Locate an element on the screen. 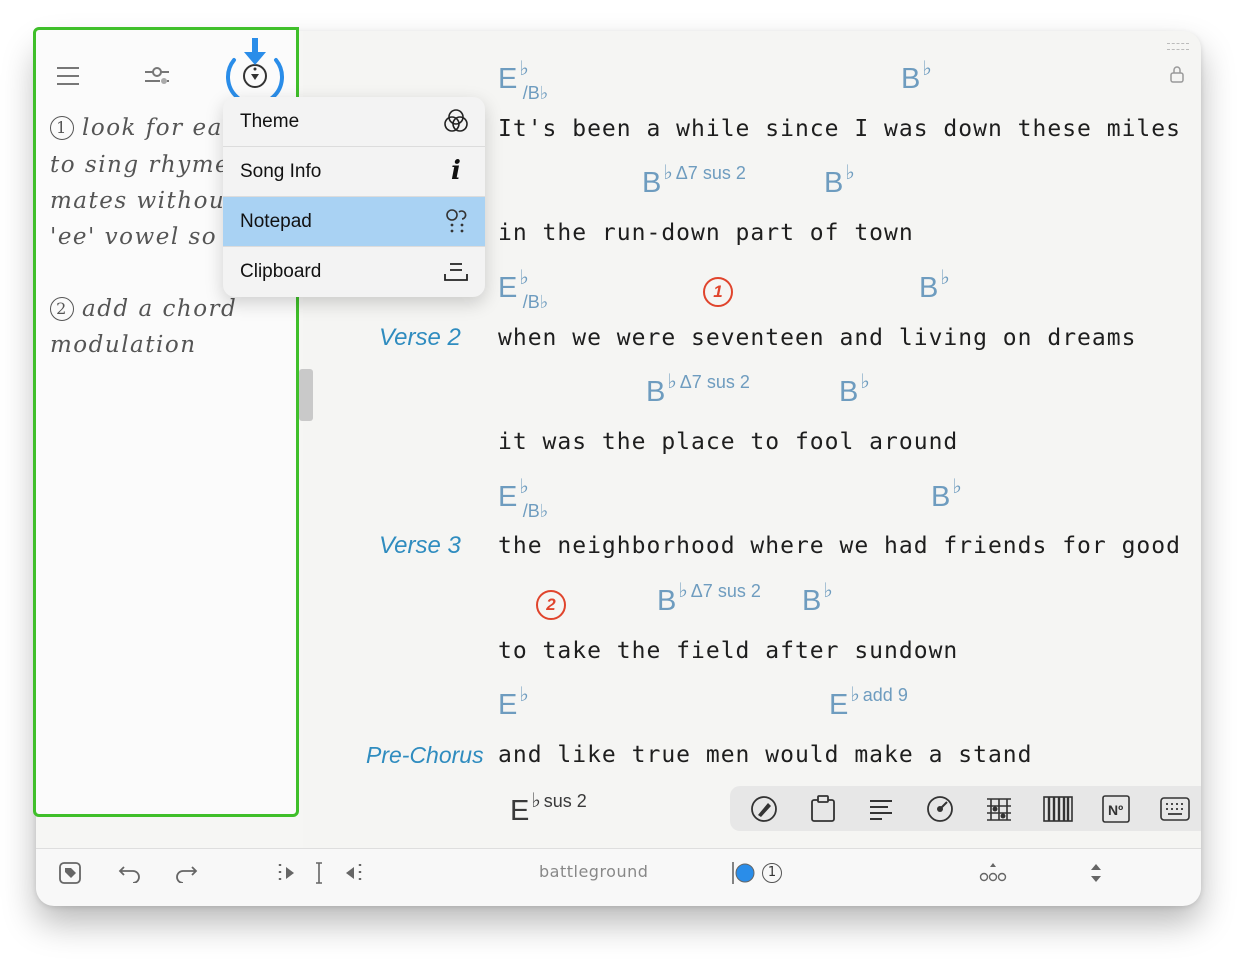  menu-item-label: Notepad is located at coordinates (276, 221).